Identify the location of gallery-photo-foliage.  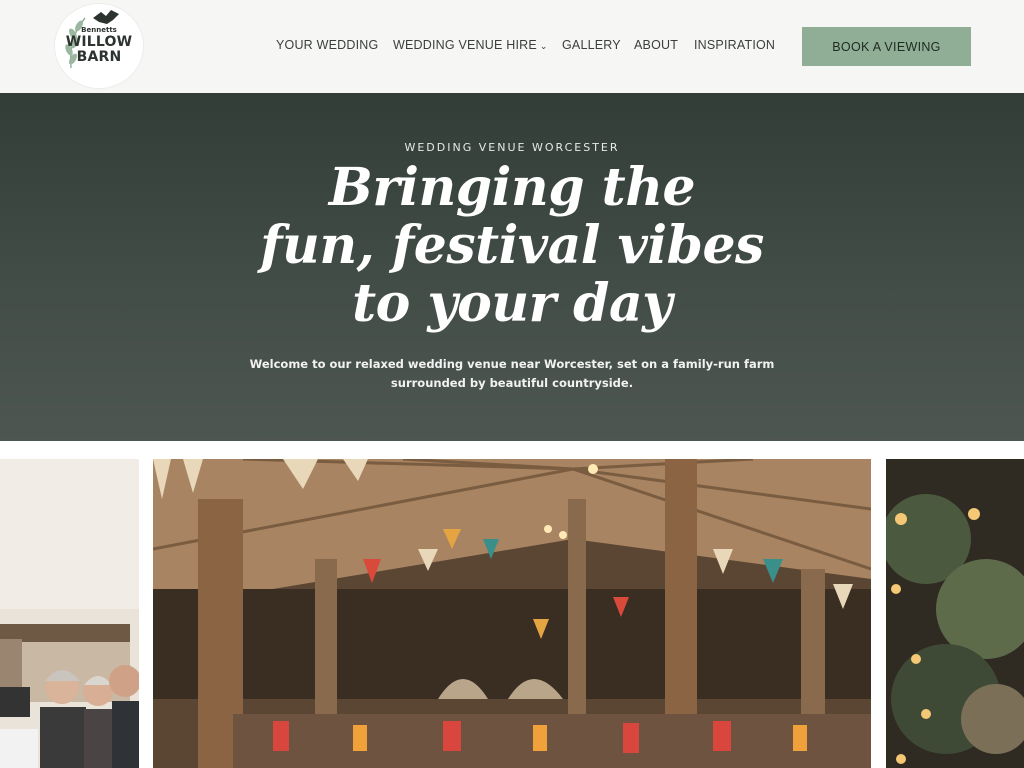
(955, 613).